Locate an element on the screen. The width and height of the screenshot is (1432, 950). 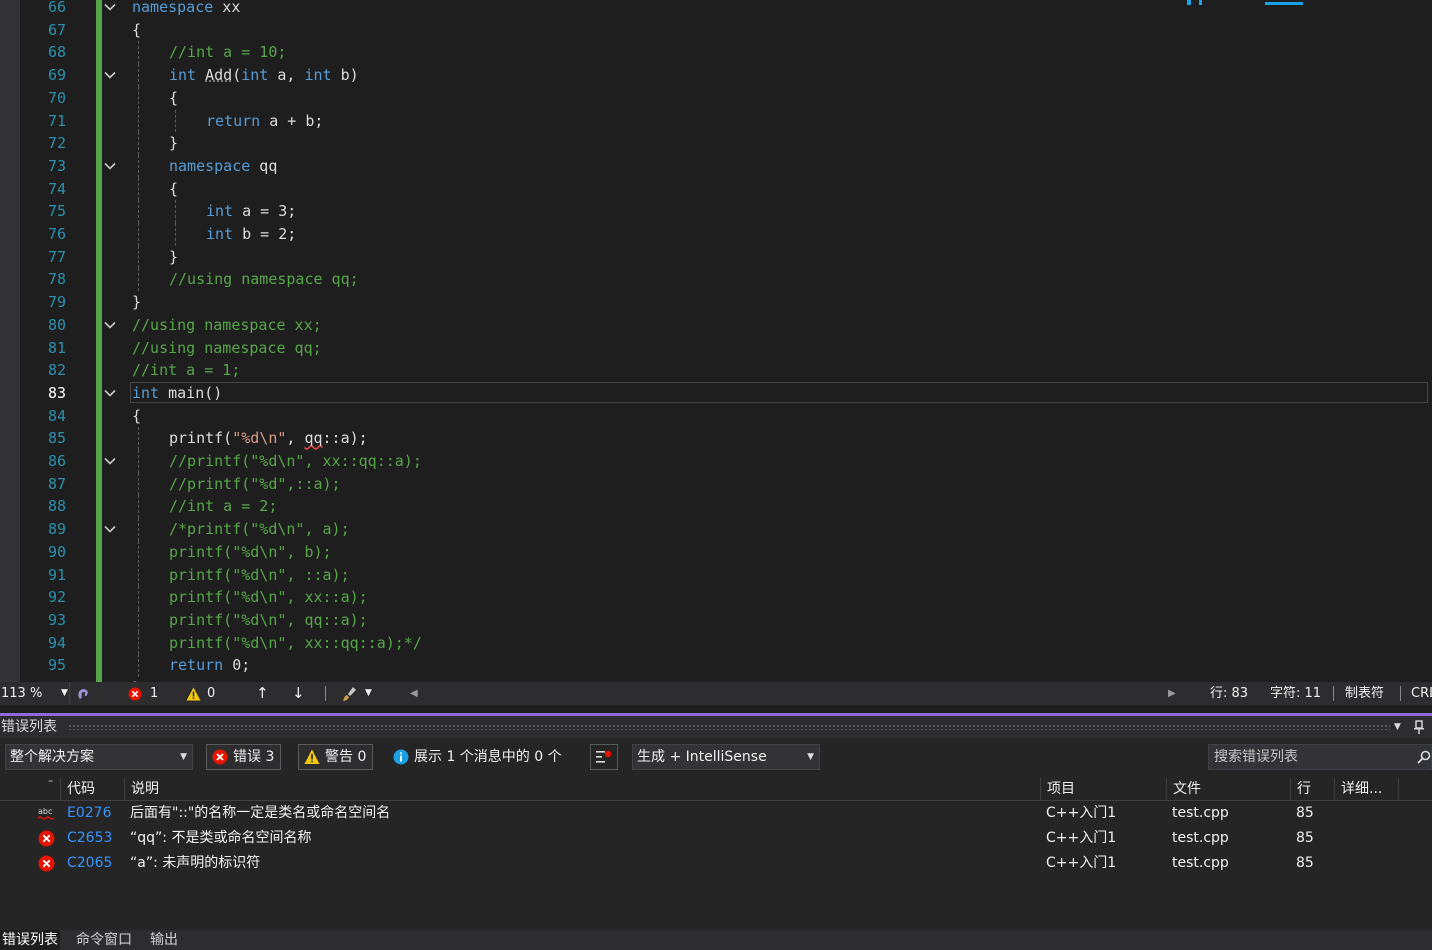
sort-indicator-icon: ⁼ is located at coordinates (50, 783).